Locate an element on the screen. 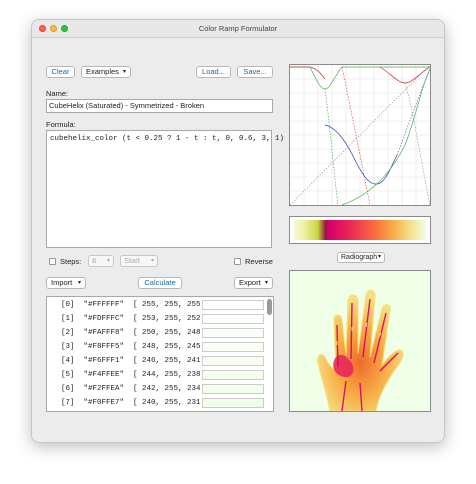  examples-menu: Examples ▾ is located at coordinates (106, 72).